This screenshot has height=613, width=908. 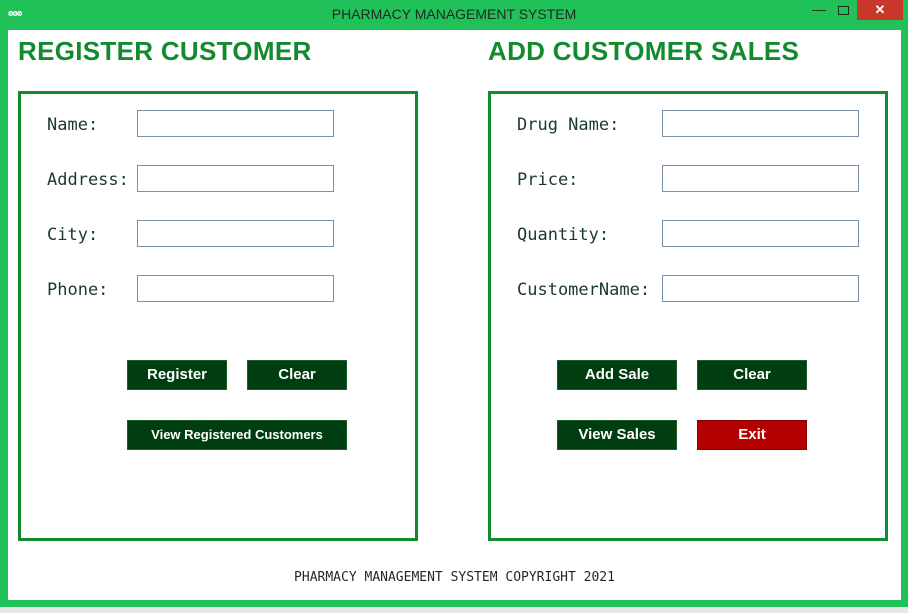 I want to click on add-sale-button: Add Sale, so click(x=617, y=375).